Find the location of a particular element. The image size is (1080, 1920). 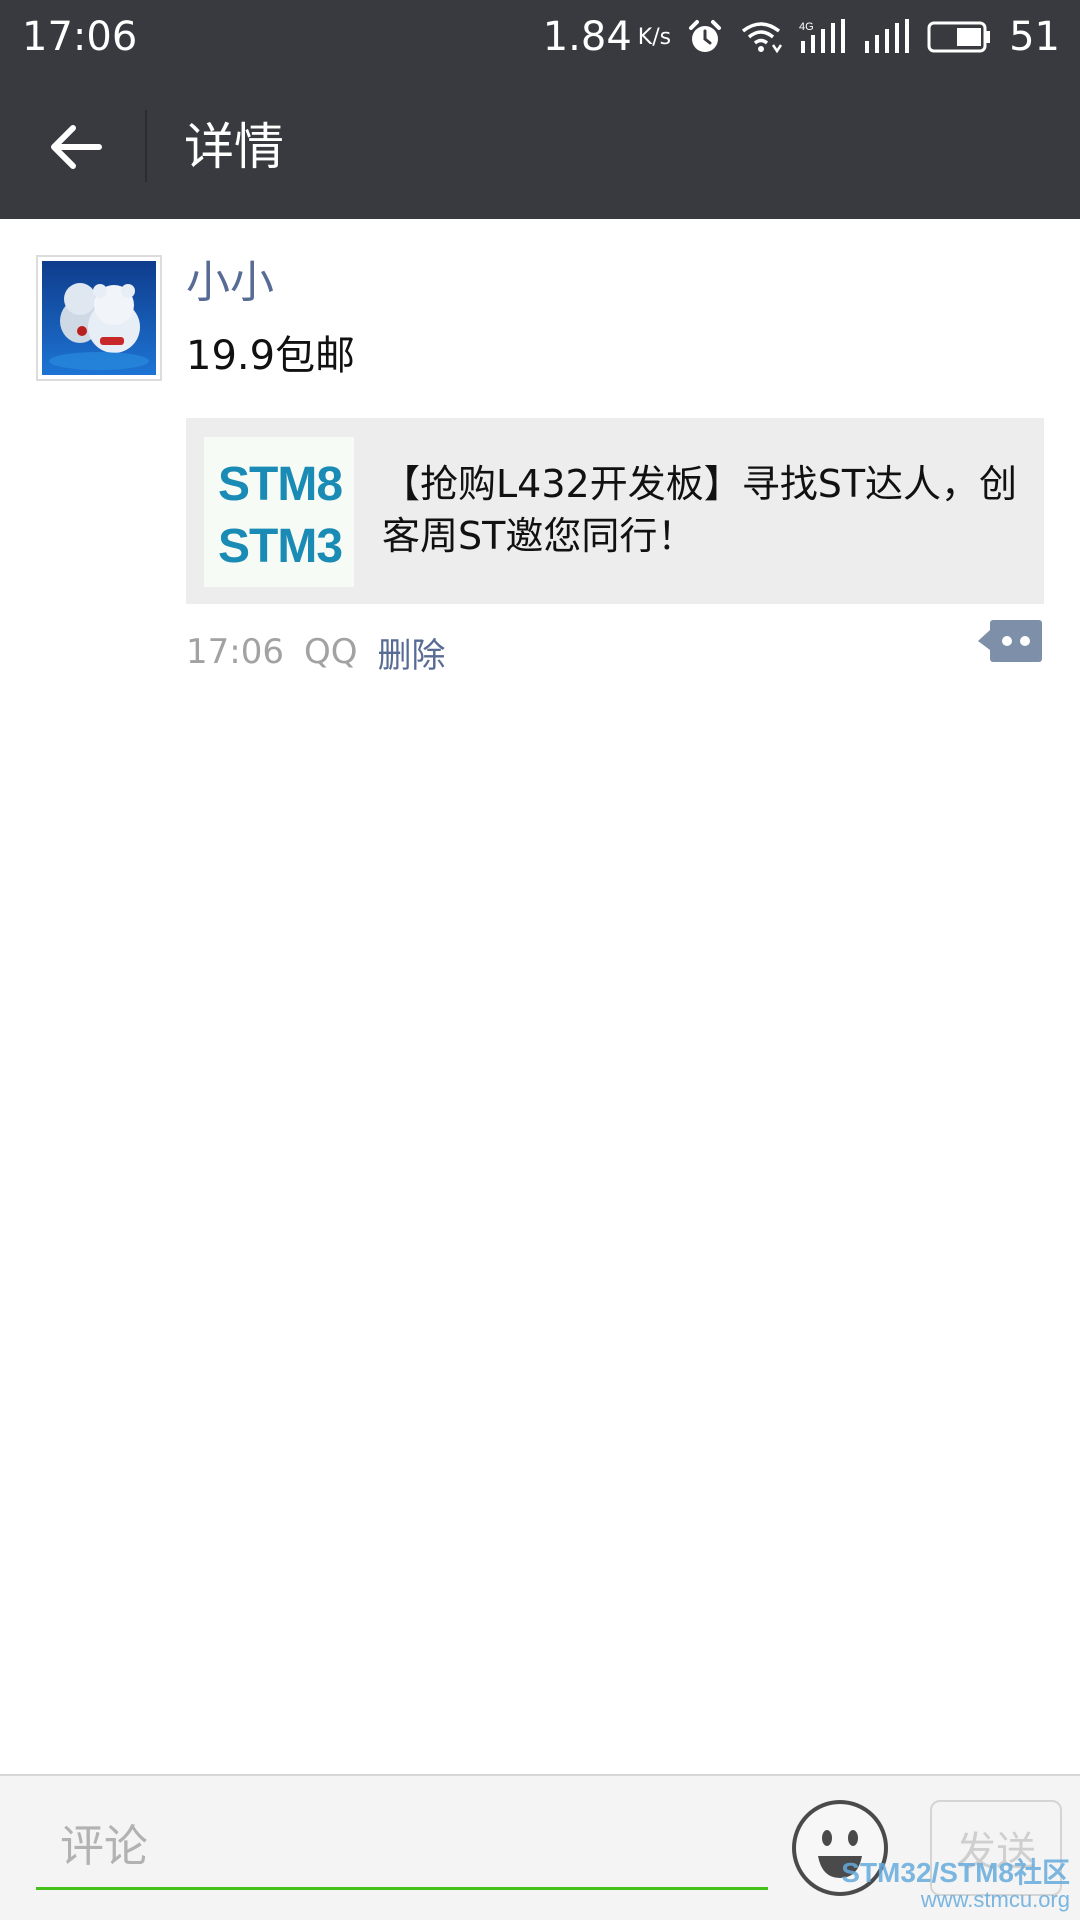

page-title: 详情 is located at coordinates (234, 147).